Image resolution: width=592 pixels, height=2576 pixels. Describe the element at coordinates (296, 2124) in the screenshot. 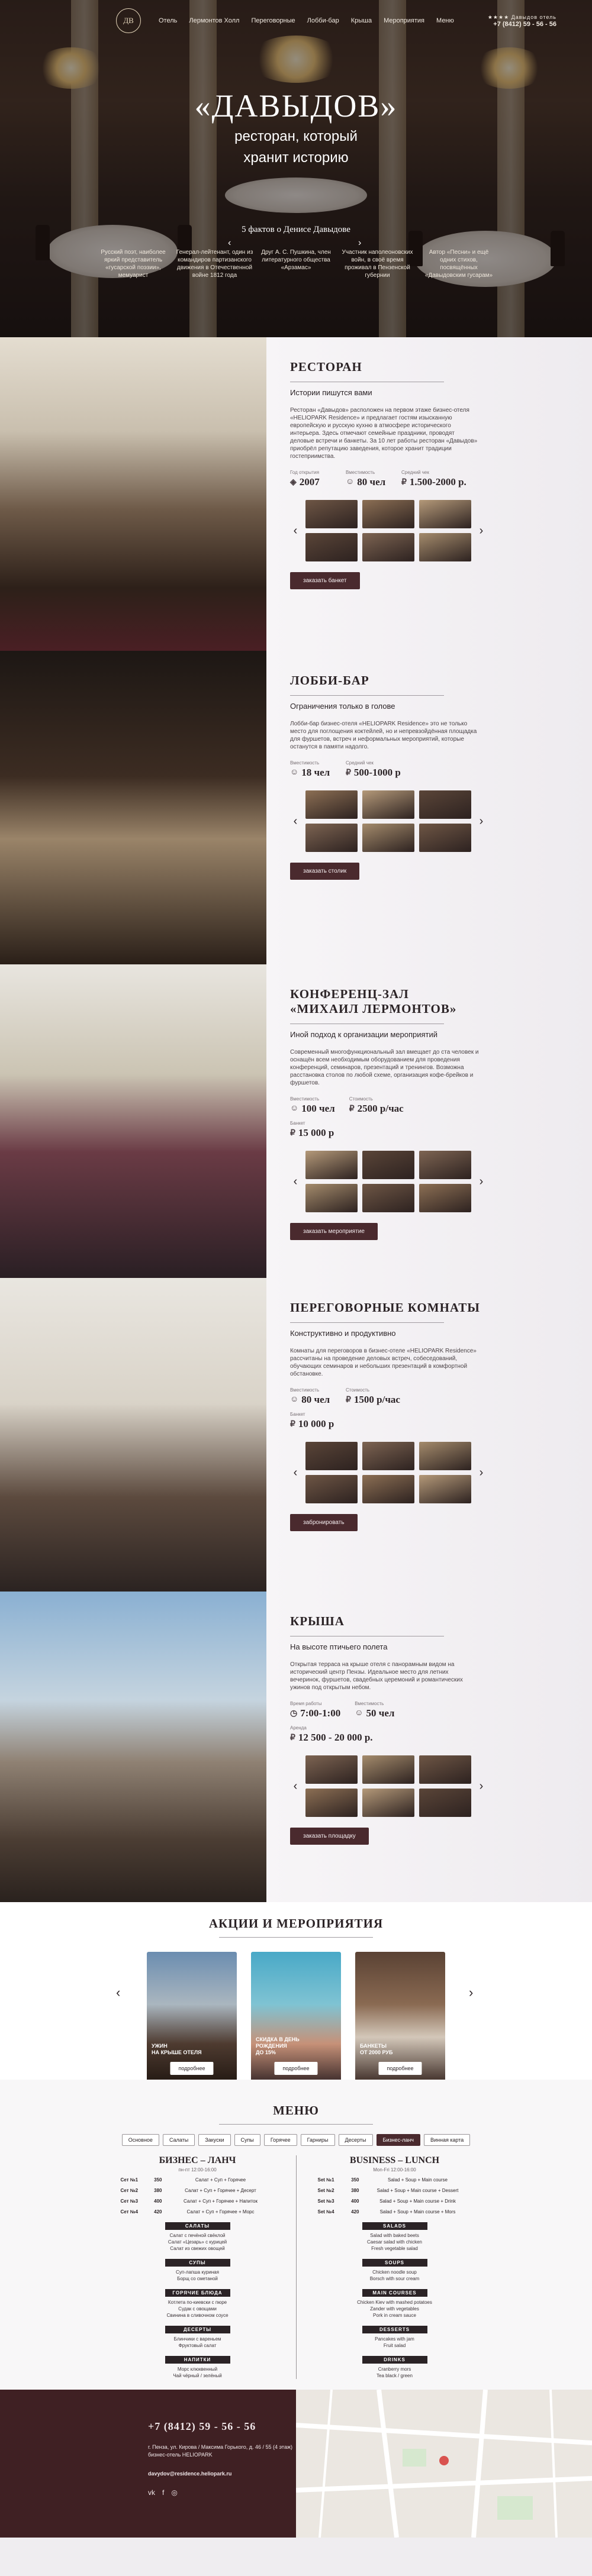

I see `divider` at that location.